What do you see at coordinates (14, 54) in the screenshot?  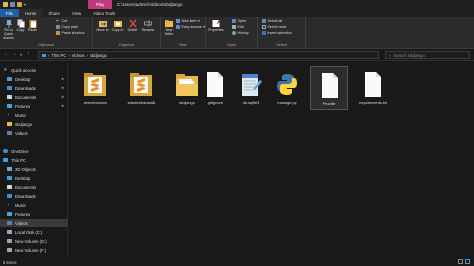 I see `forward-arrow-icon: →` at bounding box center [14, 54].